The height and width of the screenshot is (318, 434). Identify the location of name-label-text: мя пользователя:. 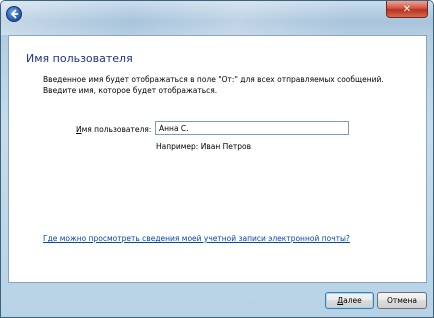
(116, 129).